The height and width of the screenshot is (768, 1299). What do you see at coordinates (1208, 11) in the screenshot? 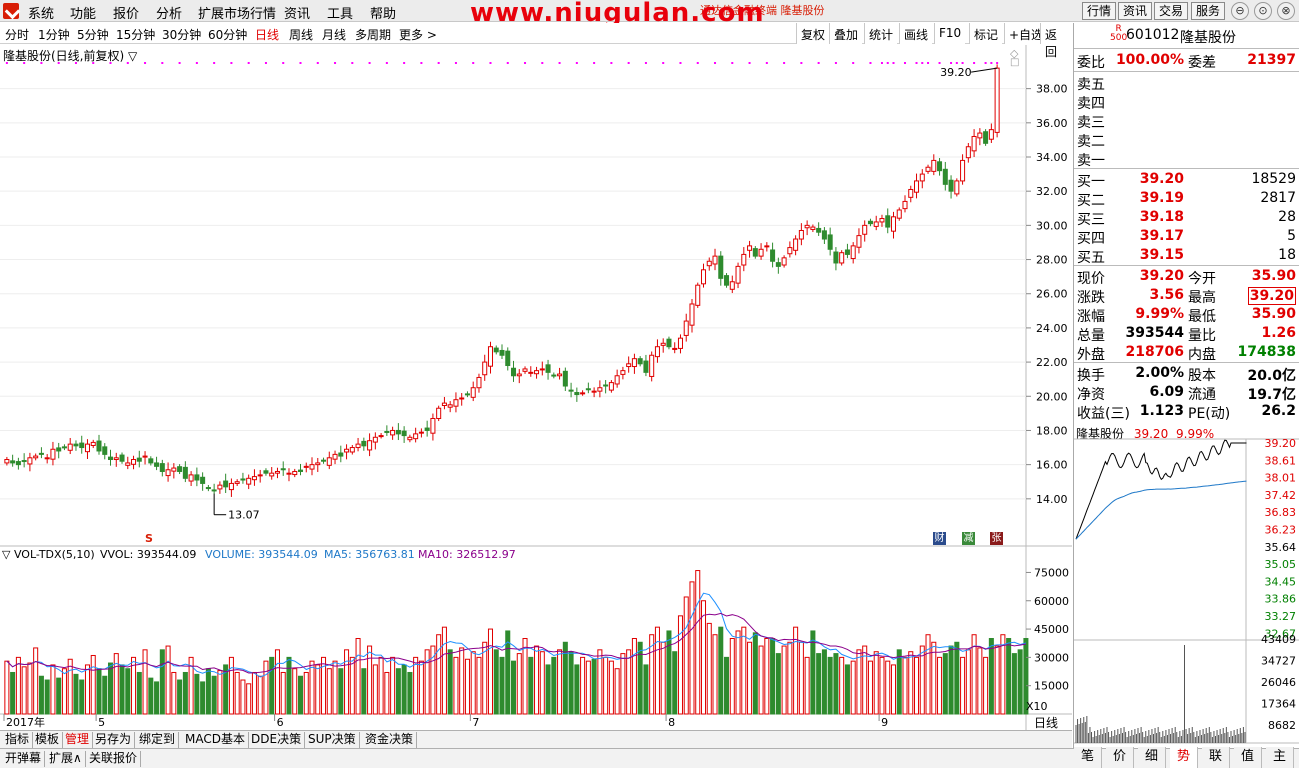
I see `service-button: 服务` at bounding box center [1208, 11].